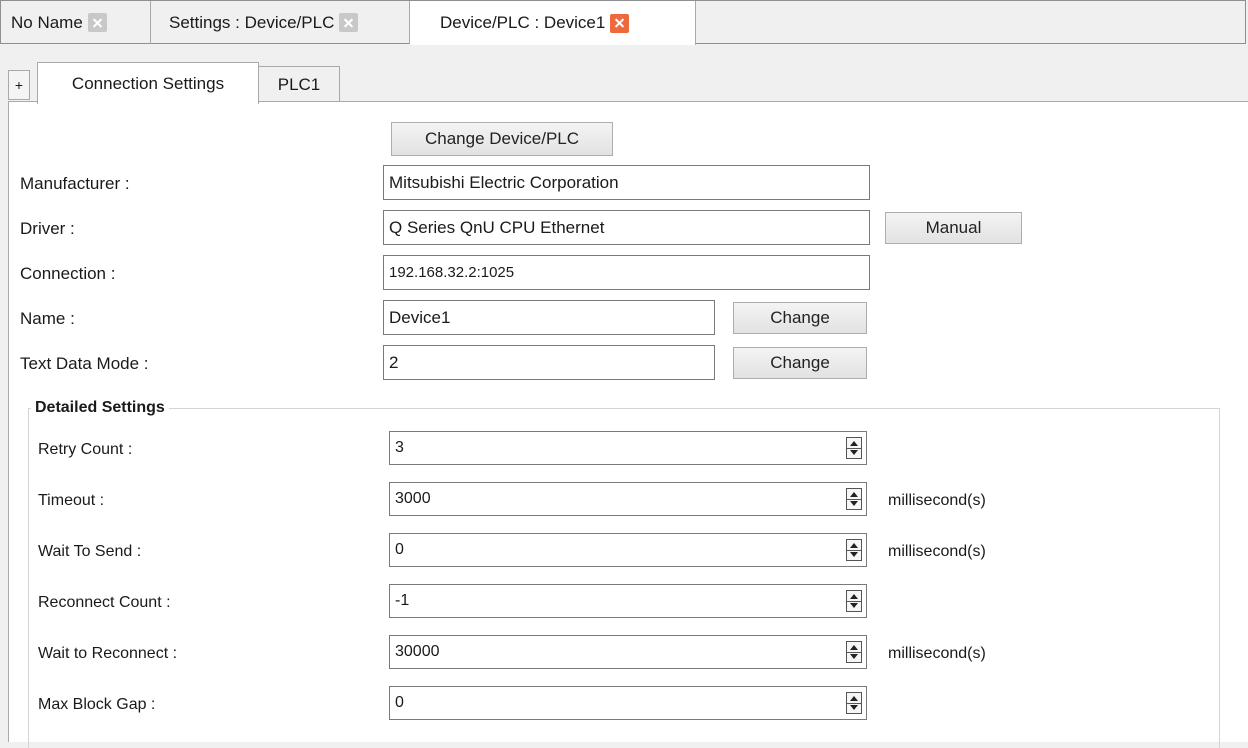 The width and height of the screenshot is (1248, 748). What do you see at coordinates (628, 703) in the screenshot?
I see `max-block-gap-stepper: 0` at bounding box center [628, 703].